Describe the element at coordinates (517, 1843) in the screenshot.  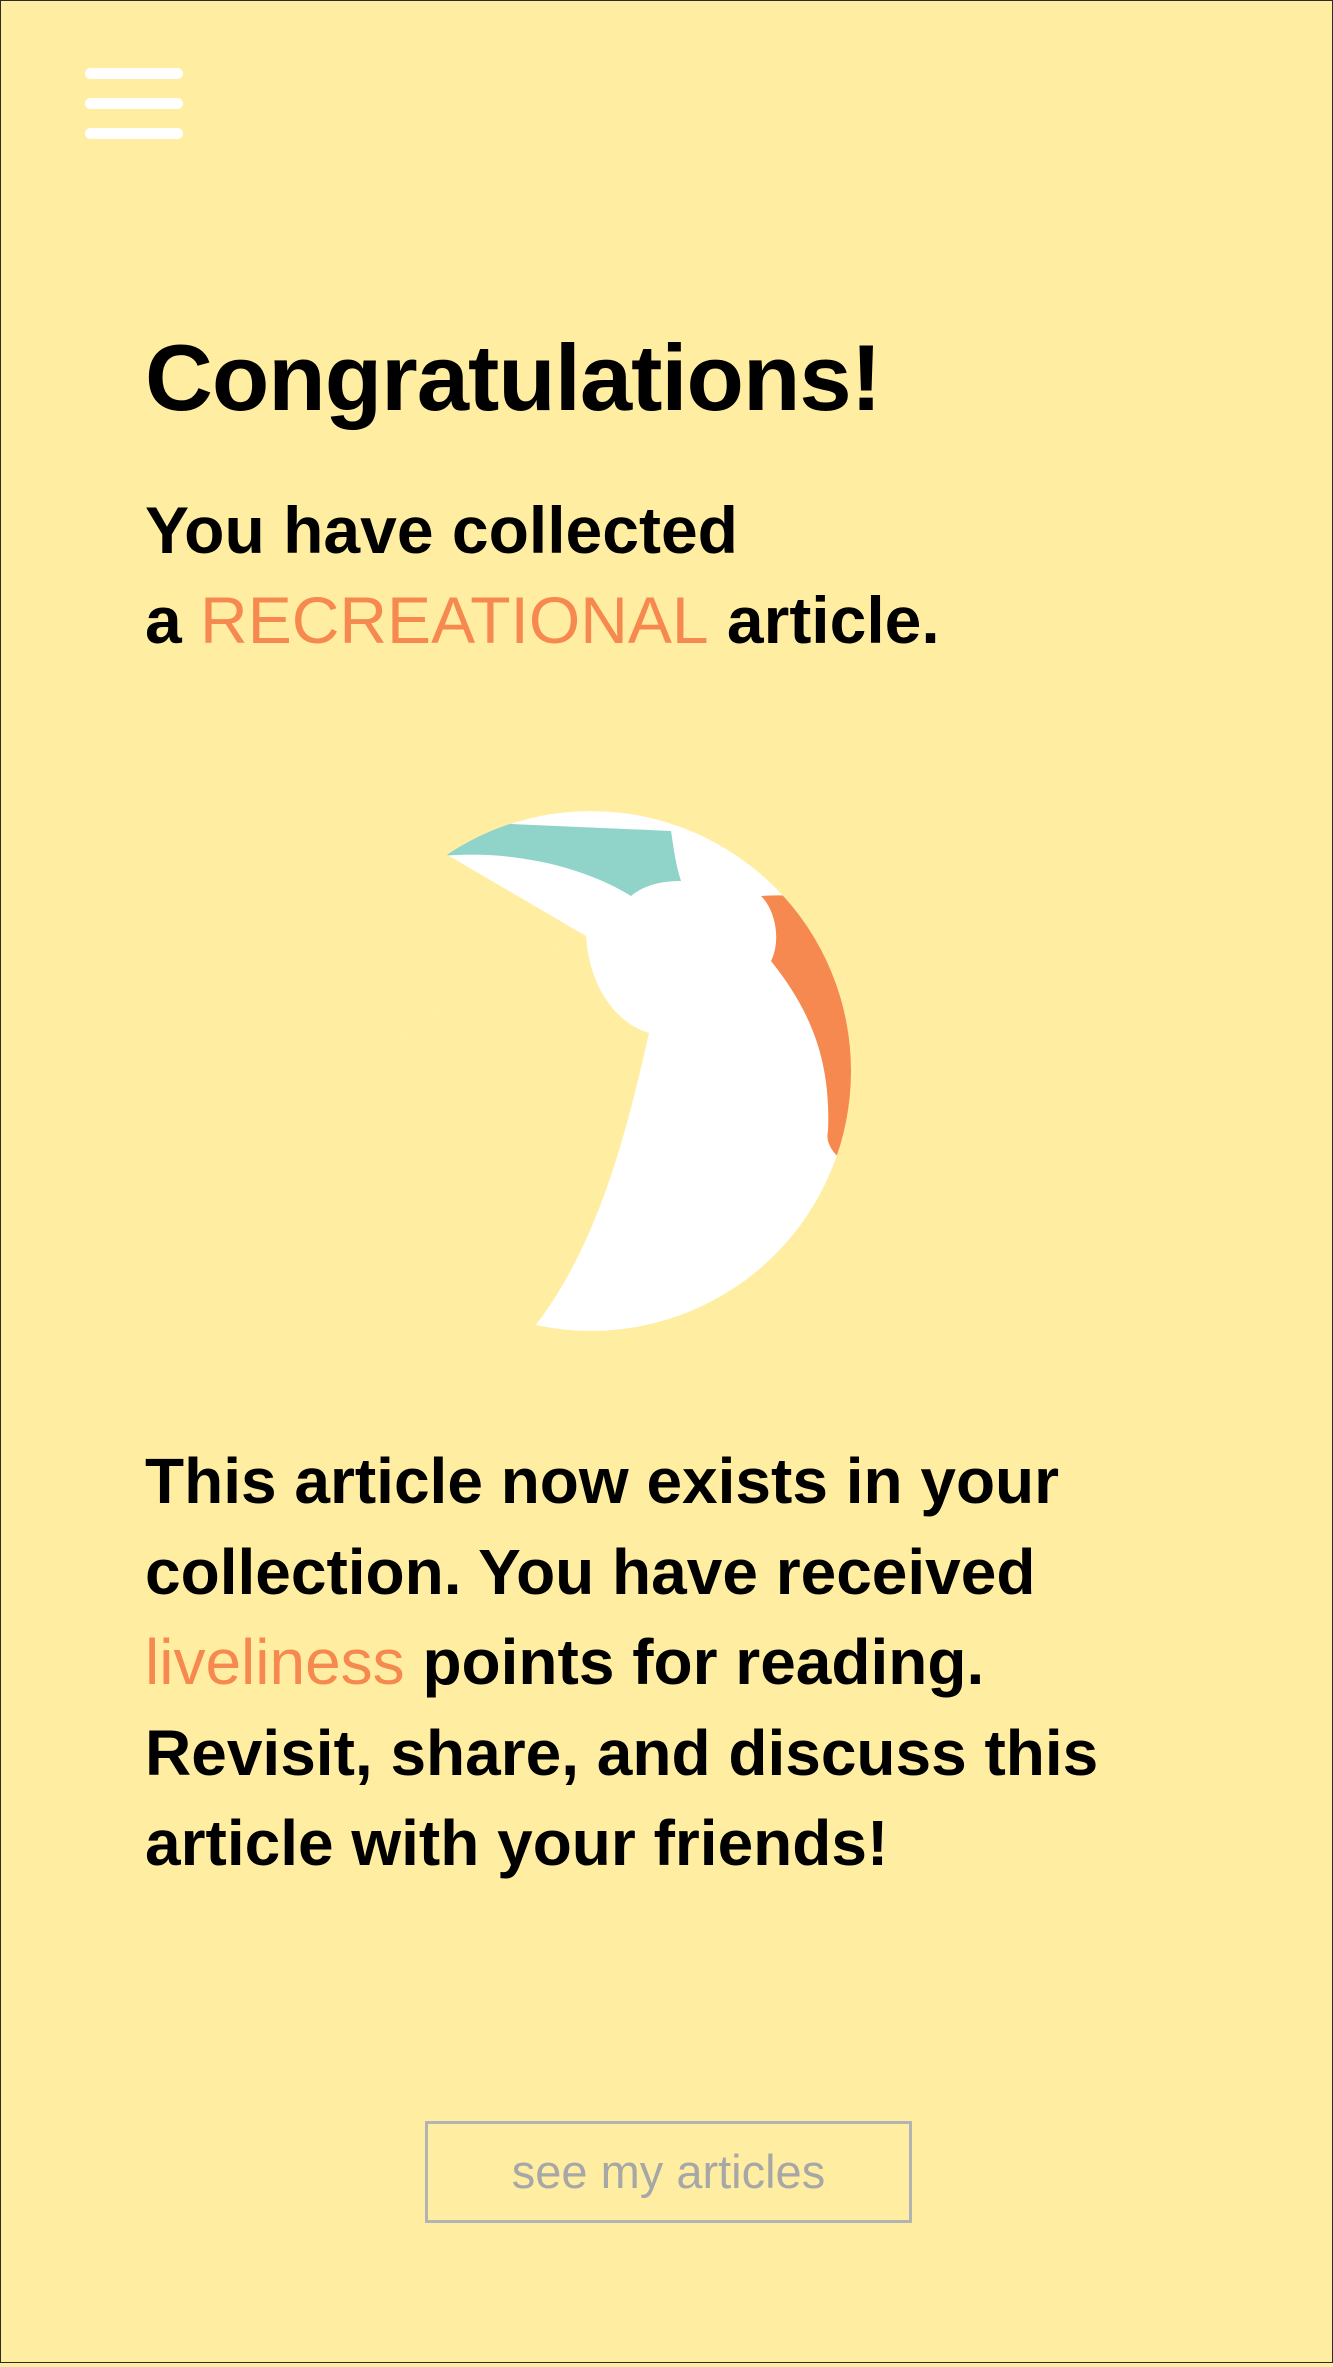
I see `message-line-5: article with your friends!` at that location.